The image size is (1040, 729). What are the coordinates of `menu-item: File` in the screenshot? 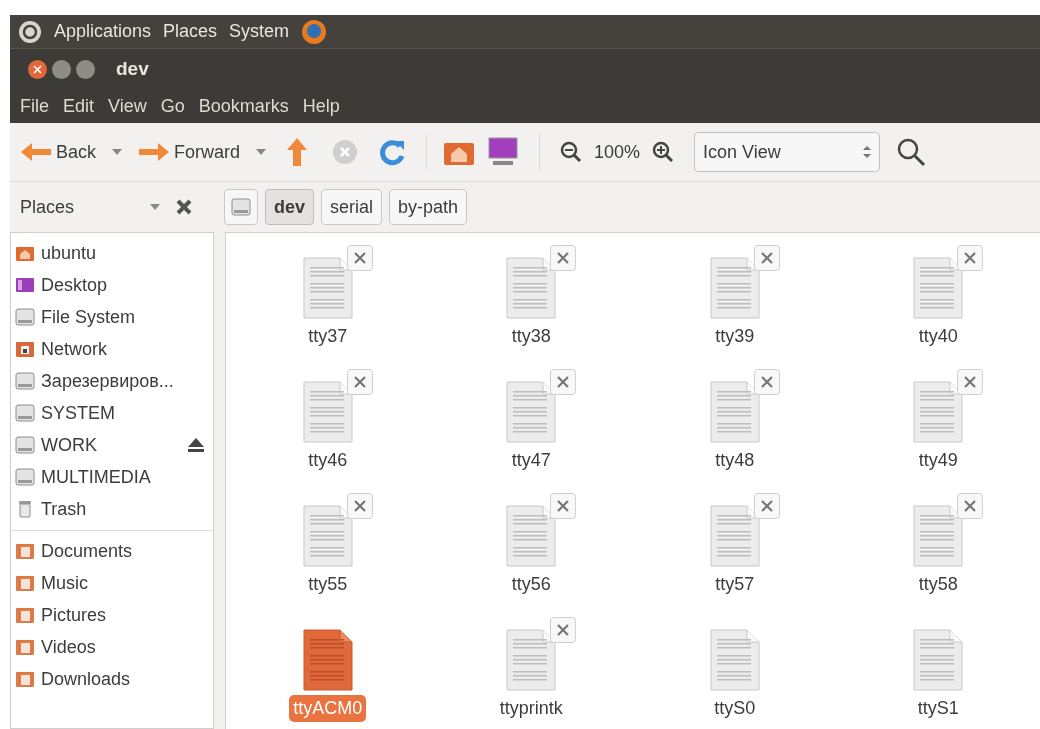 It's located at (34, 106).